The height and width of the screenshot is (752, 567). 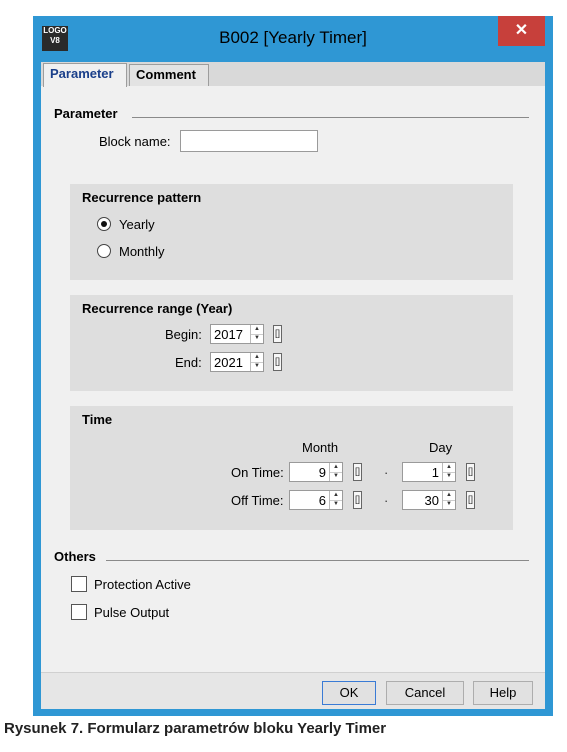 What do you see at coordinates (183, 334) in the screenshot?
I see `begin-label: Begin:` at bounding box center [183, 334].